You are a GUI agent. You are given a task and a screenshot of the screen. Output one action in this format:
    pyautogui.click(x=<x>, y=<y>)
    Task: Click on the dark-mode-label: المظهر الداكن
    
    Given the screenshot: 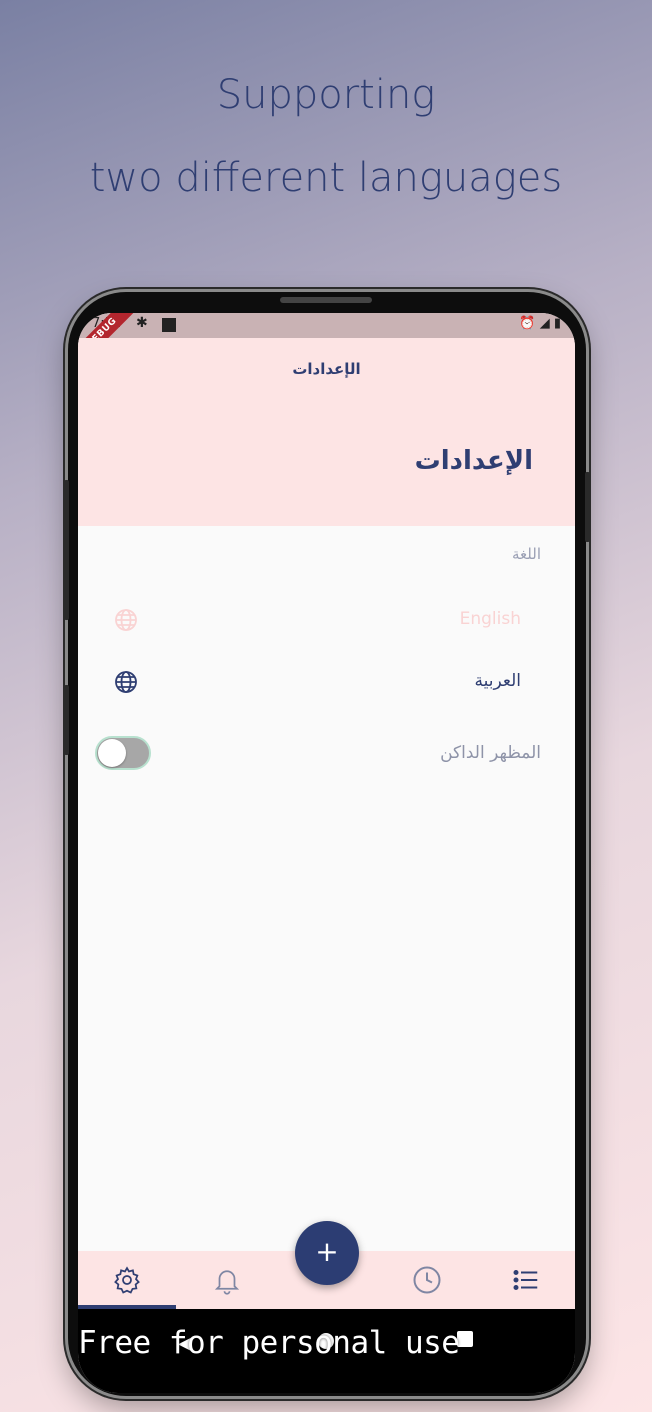 What is the action you would take?
    pyautogui.click(x=490, y=753)
    